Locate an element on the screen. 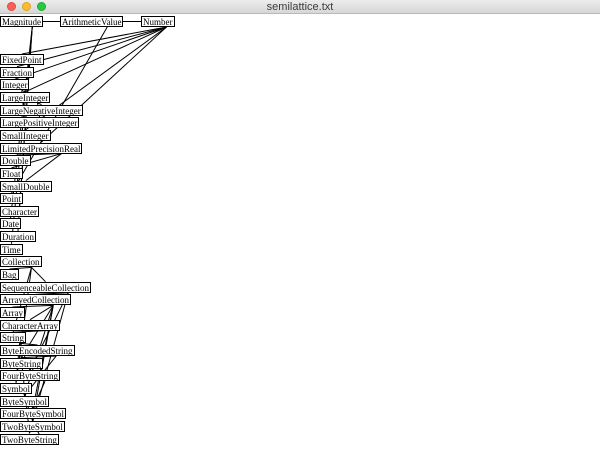 The width and height of the screenshot is (600, 449). title-bar: semilattice.txt is located at coordinates (300, 7).